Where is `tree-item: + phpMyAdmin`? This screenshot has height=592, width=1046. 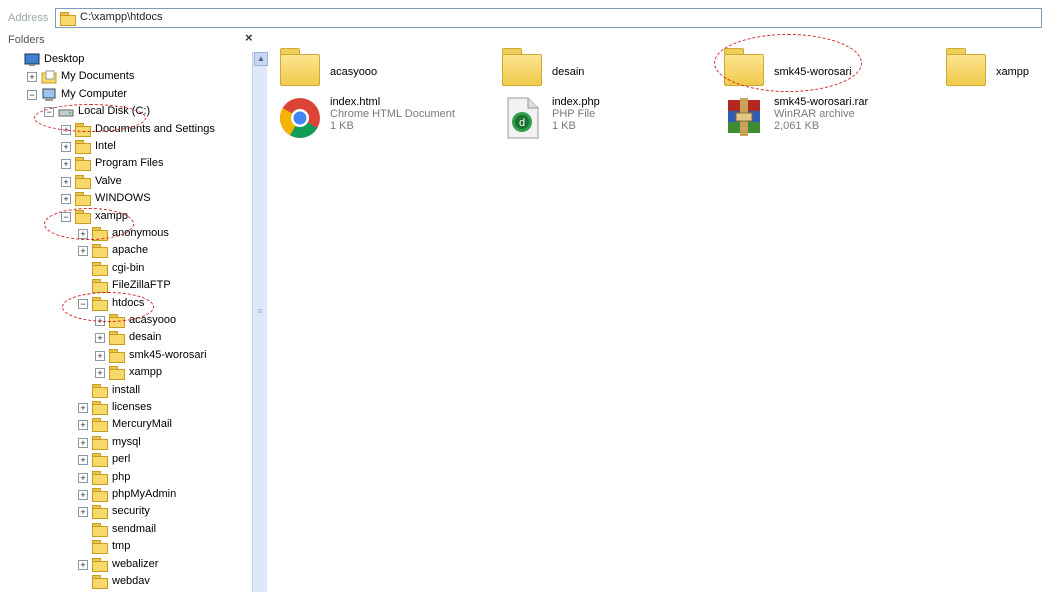
tree-item: + phpMyAdmin is located at coordinates (125, 495).